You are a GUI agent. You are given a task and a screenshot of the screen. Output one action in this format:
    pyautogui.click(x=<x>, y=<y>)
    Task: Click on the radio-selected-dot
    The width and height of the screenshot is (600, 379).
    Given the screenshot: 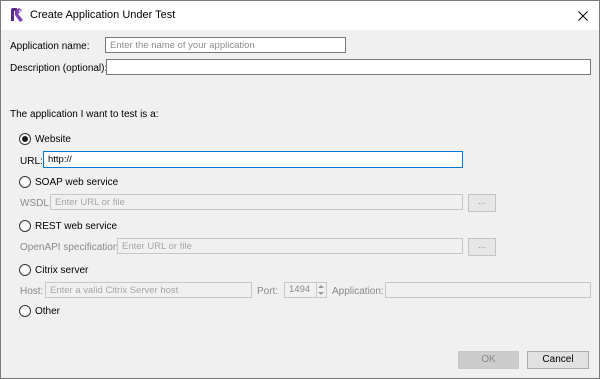 What is the action you would take?
    pyautogui.click(x=25, y=139)
    